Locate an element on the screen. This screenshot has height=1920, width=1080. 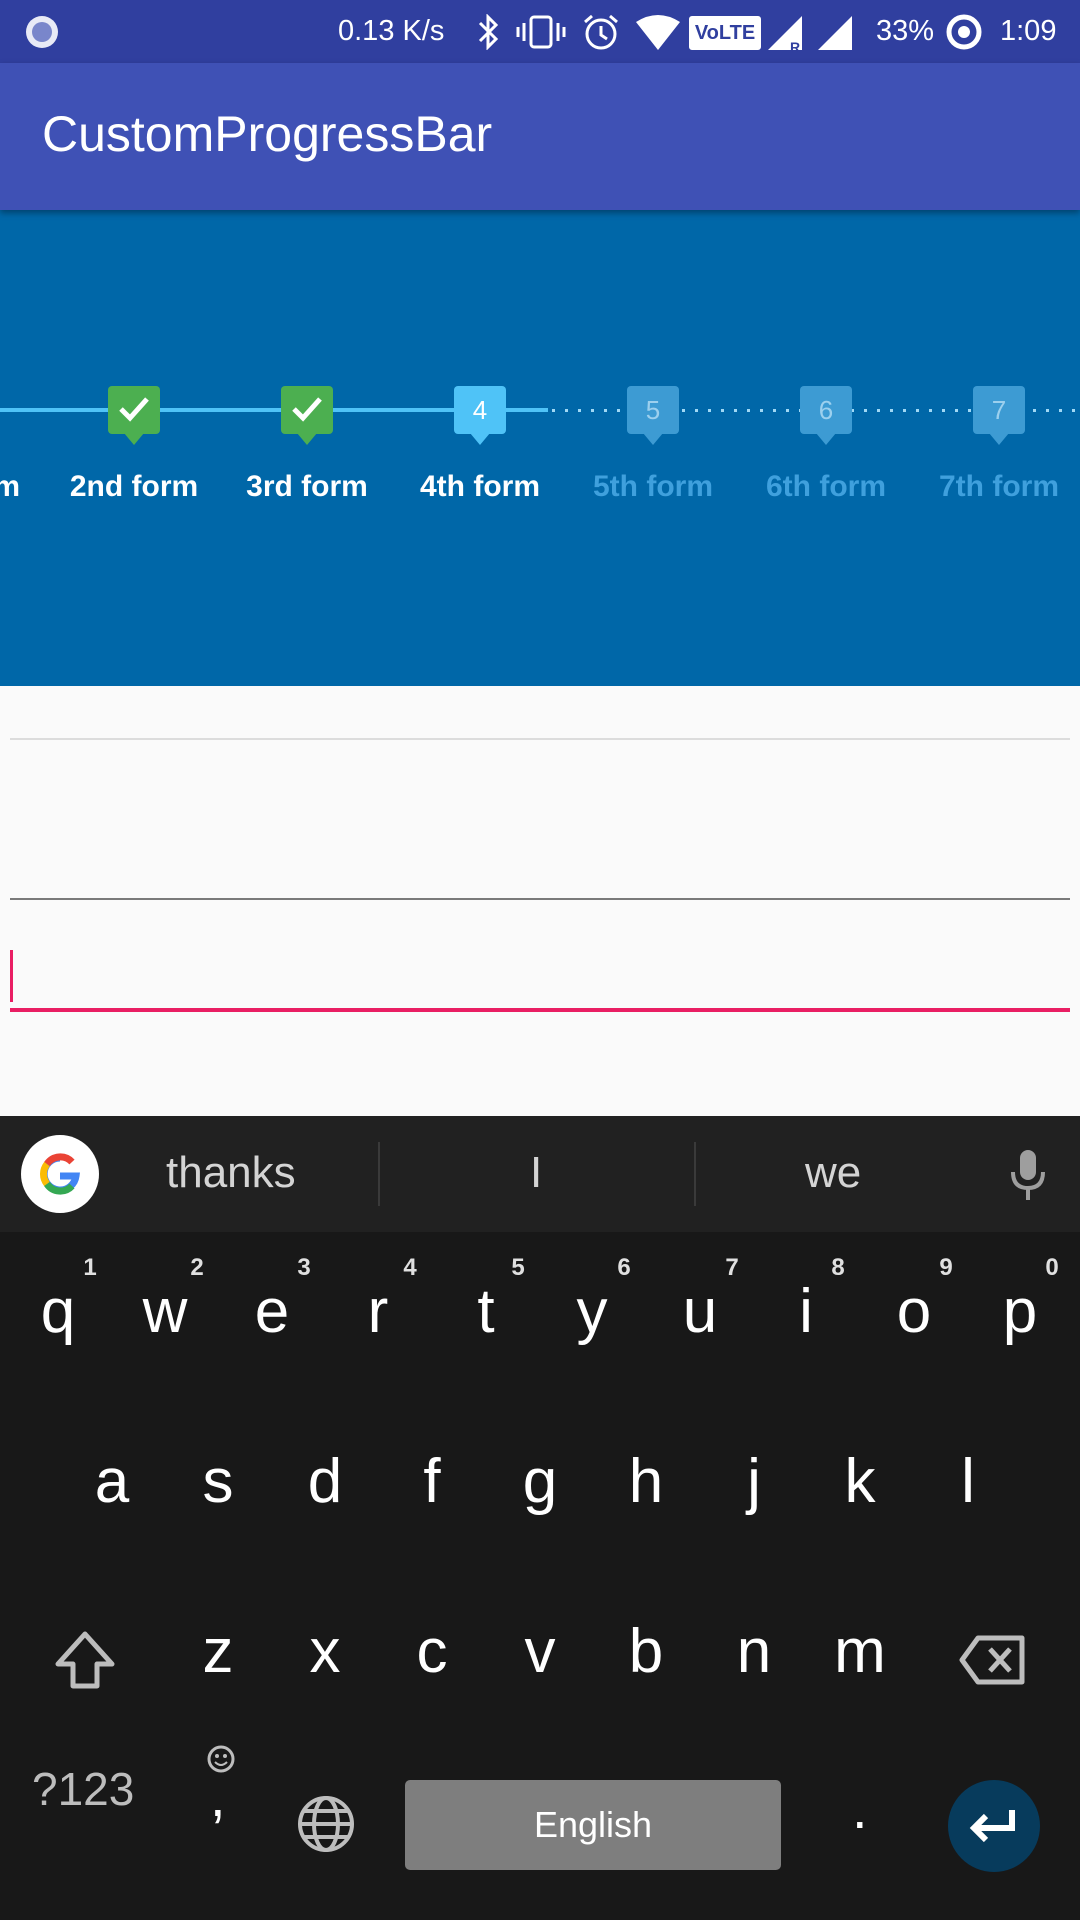
step-marker-7: 7 is located at coordinates (999, 415).